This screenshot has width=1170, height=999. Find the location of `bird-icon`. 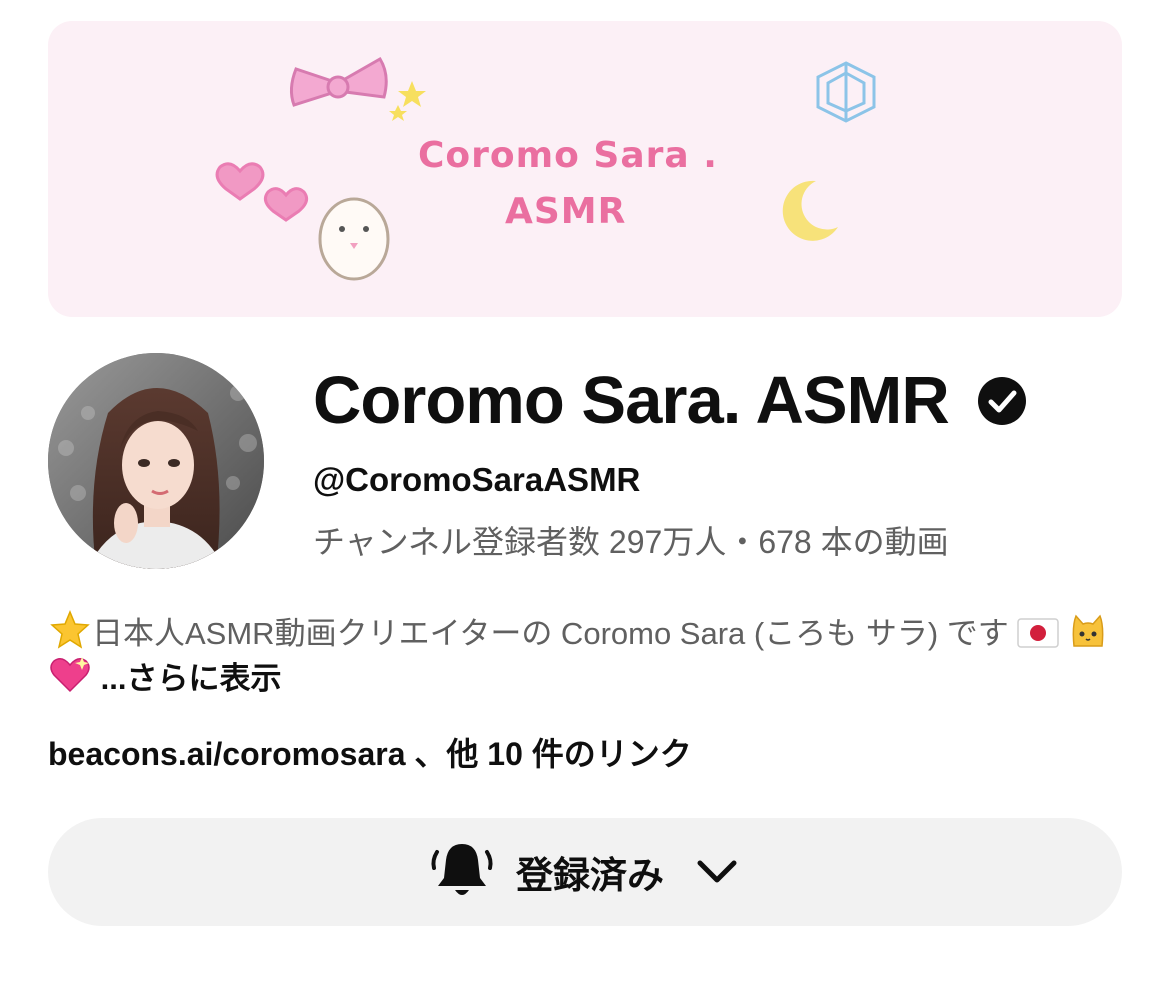

bird-icon is located at coordinates (354, 239).